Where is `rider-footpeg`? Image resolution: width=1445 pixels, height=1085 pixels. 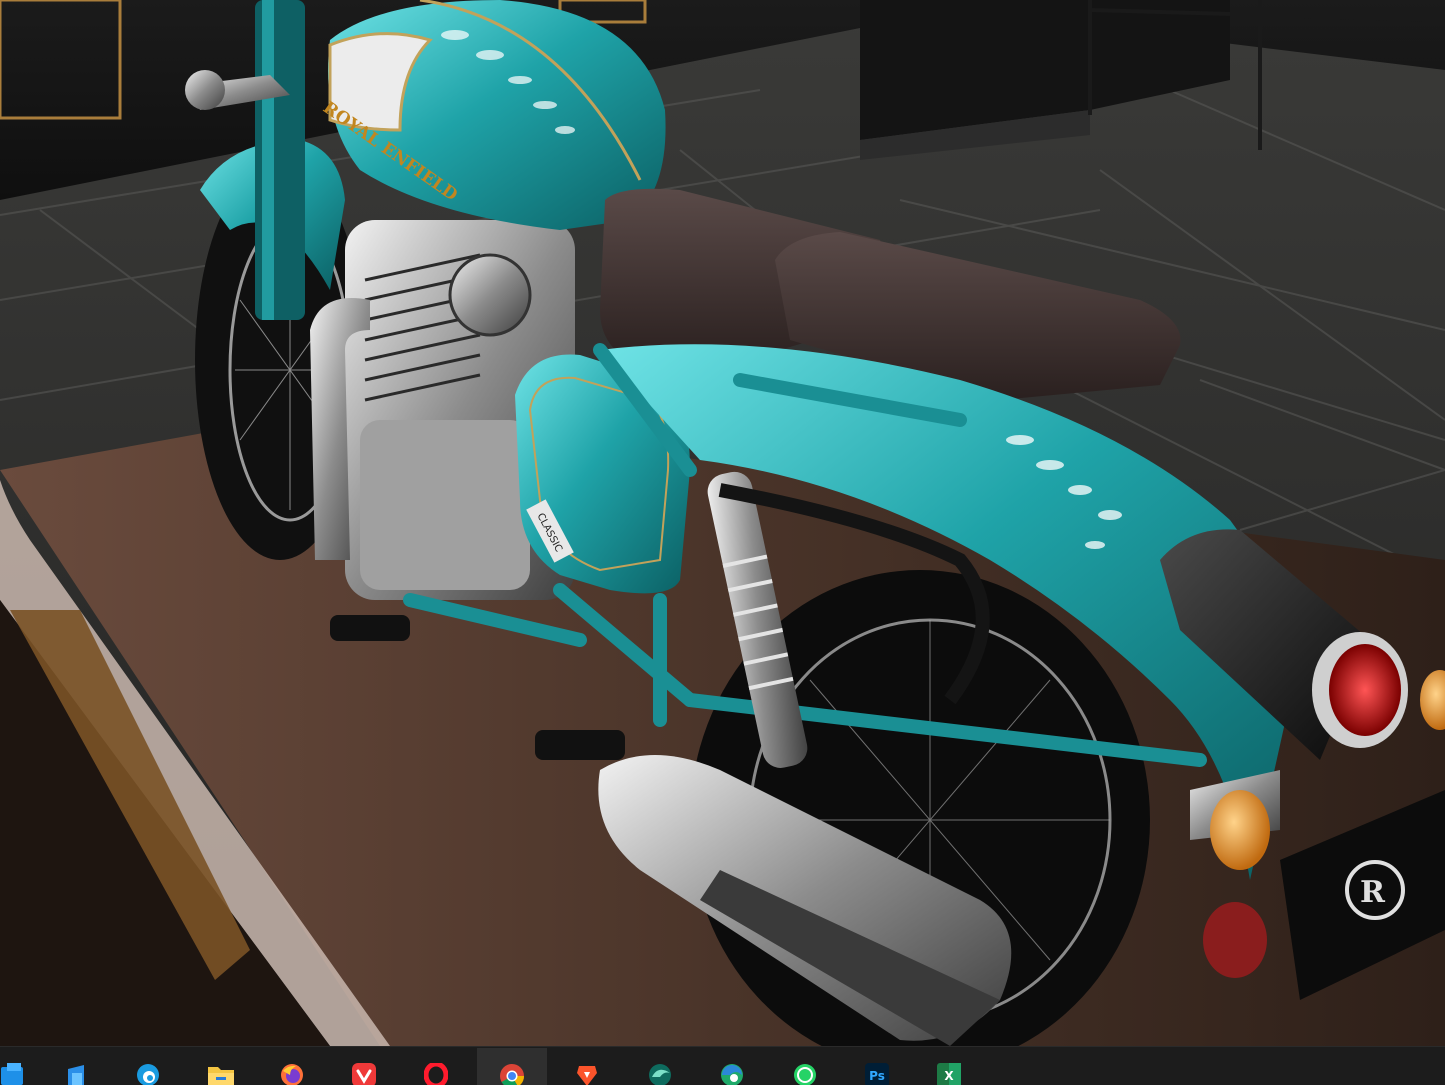
rider-footpeg is located at coordinates (370, 628).